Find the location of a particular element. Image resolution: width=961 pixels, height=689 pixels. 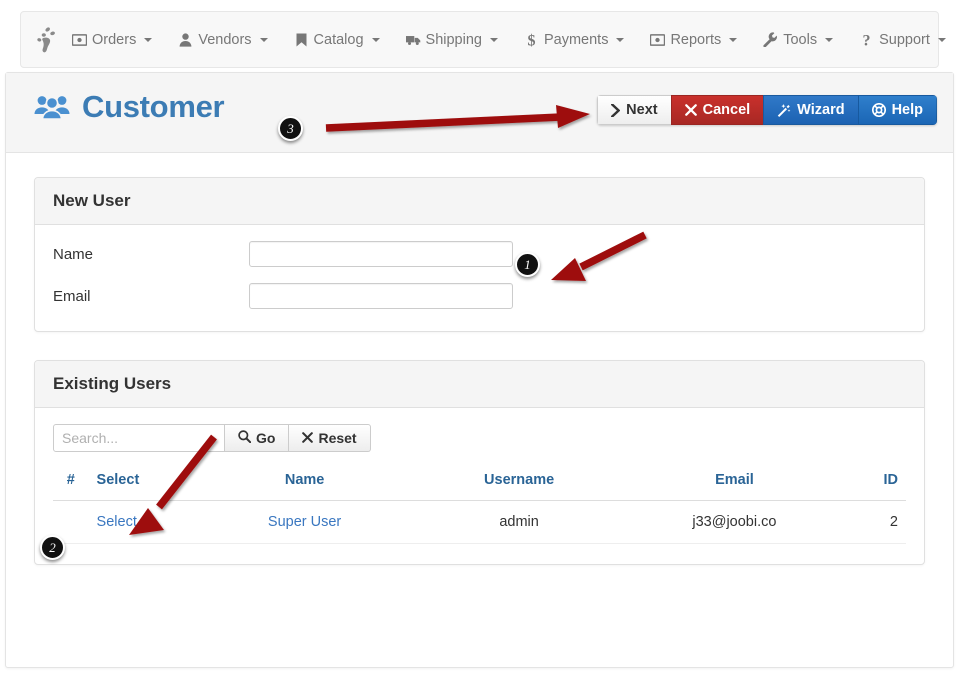

search-go-button: Go is located at coordinates (257, 438).